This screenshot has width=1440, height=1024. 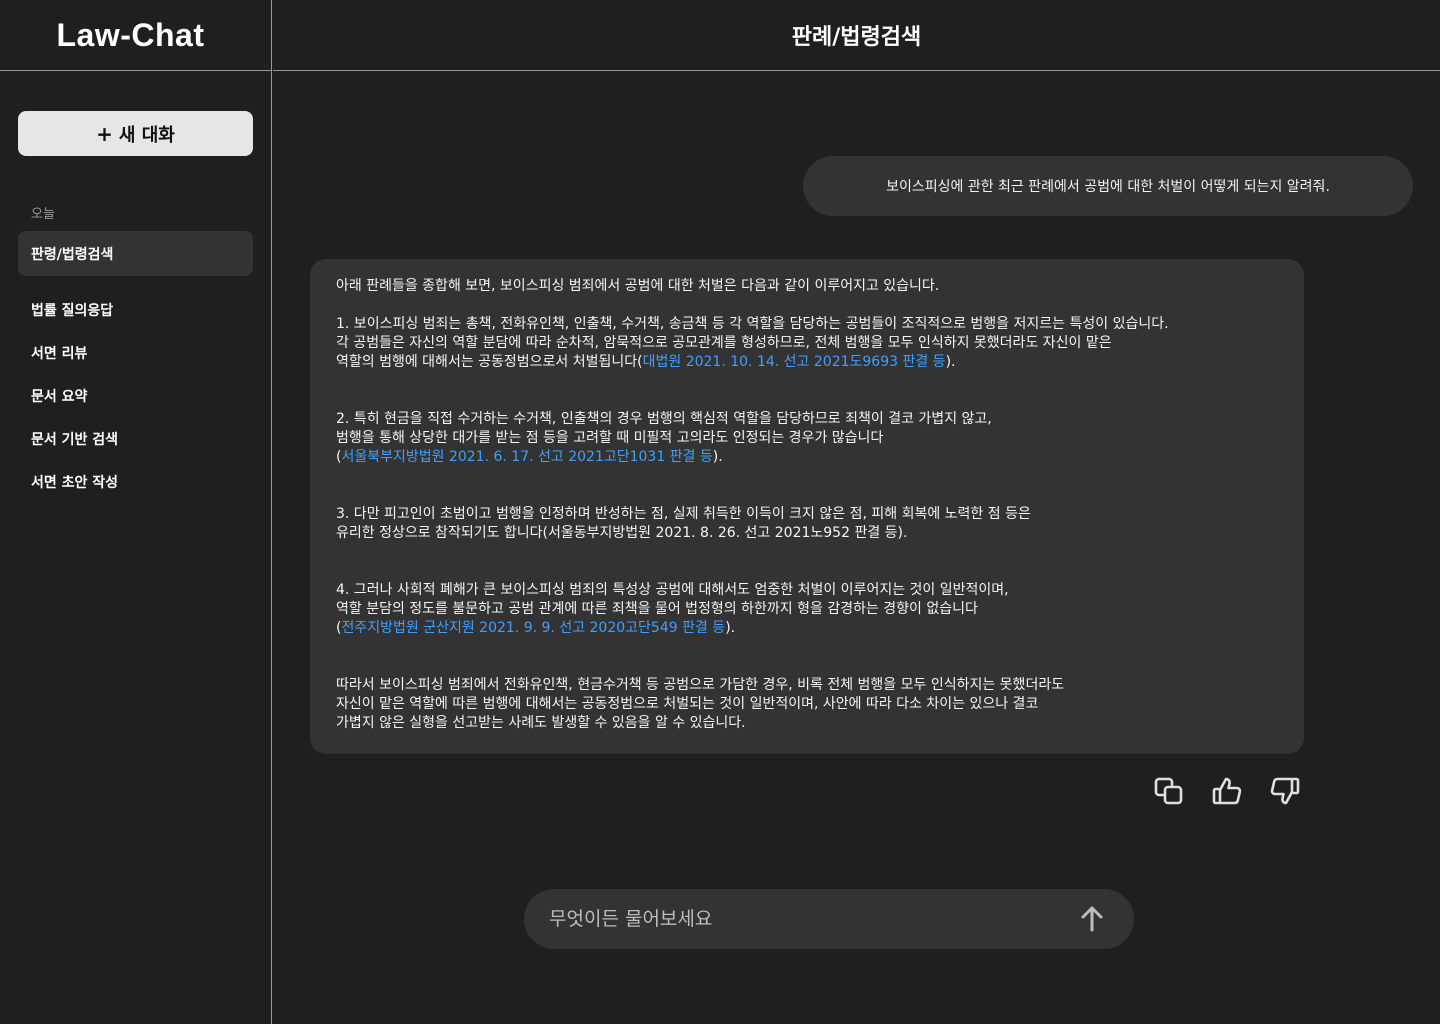 I want to click on new-chat-label: 새 대화, so click(x=146, y=135).